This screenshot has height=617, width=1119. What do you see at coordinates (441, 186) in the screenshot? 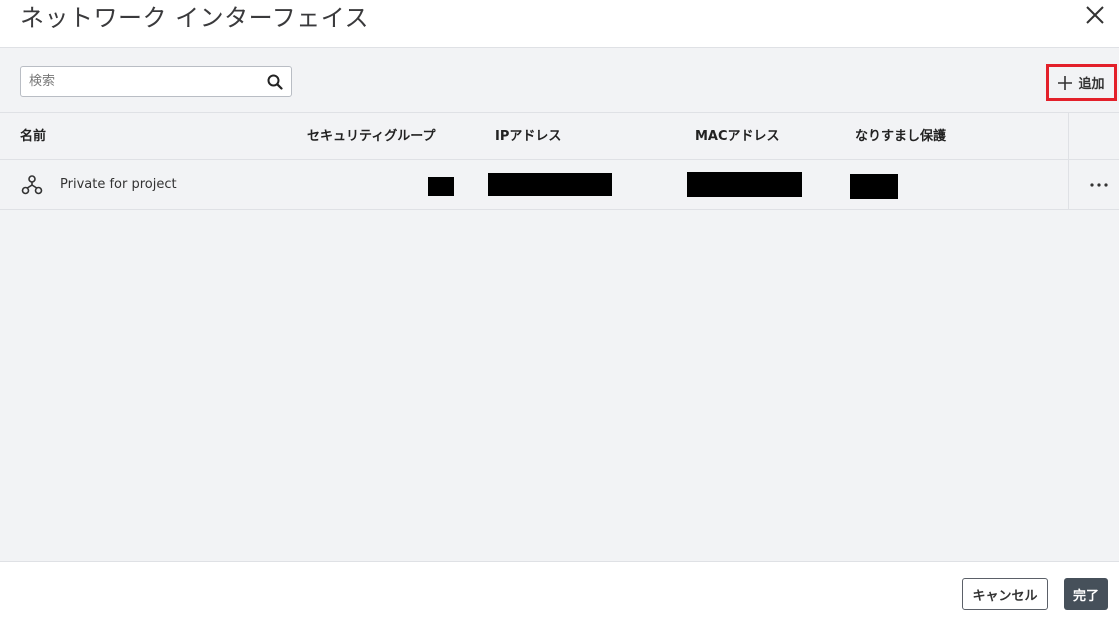
I see `redacted-security-group` at bounding box center [441, 186].